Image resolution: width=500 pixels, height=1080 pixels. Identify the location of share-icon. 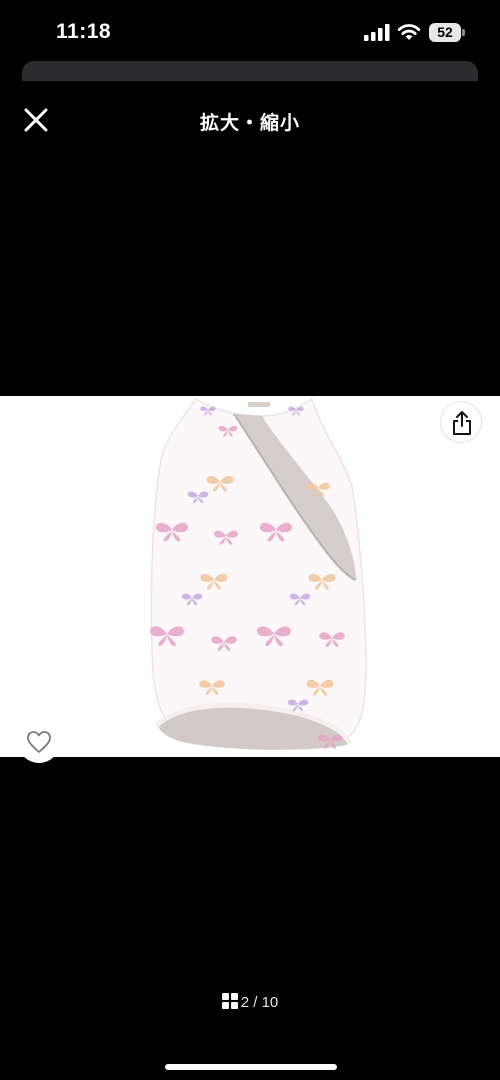
(462, 423).